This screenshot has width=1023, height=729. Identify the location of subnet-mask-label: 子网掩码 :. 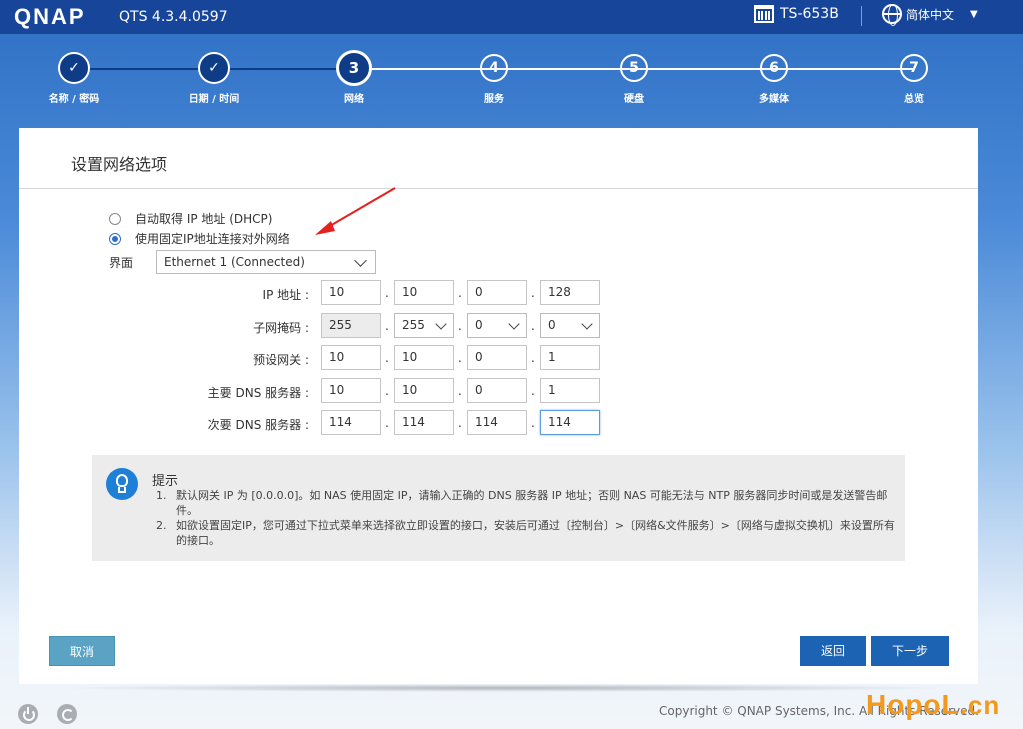
(281, 328).